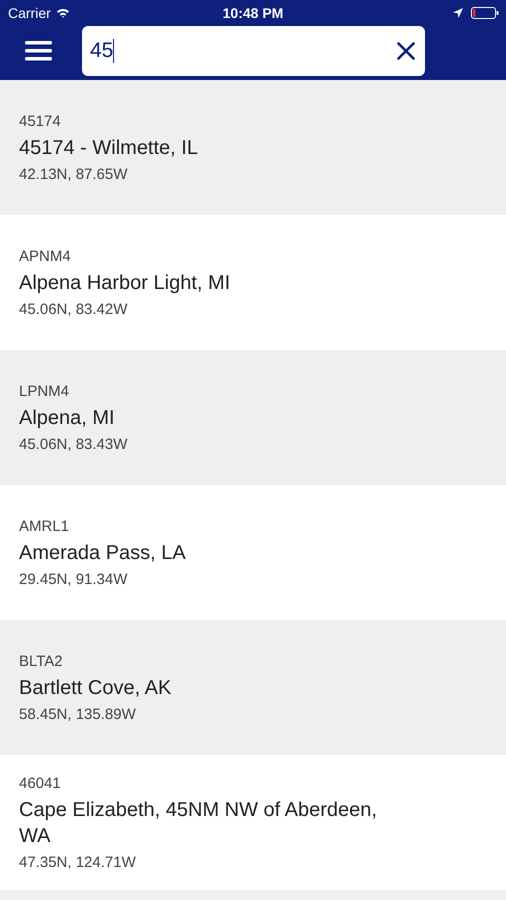 The width and height of the screenshot is (506, 900). I want to click on station-code: 46041, so click(40, 783).